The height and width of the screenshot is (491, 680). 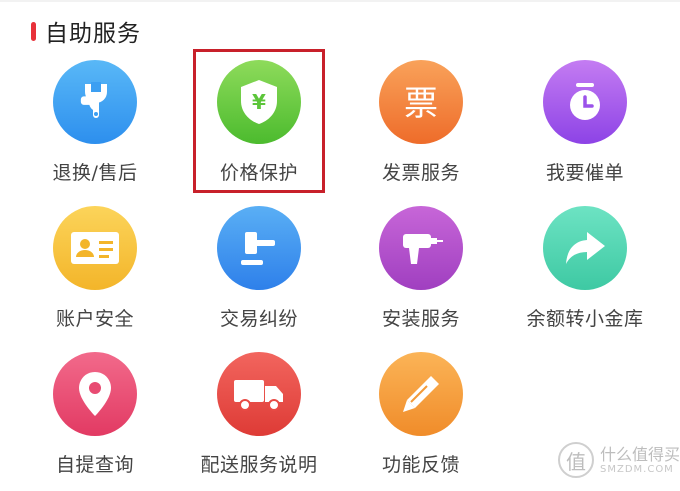 I want to click on shield-yen-icon: ¥, so click(x=259, y=102).